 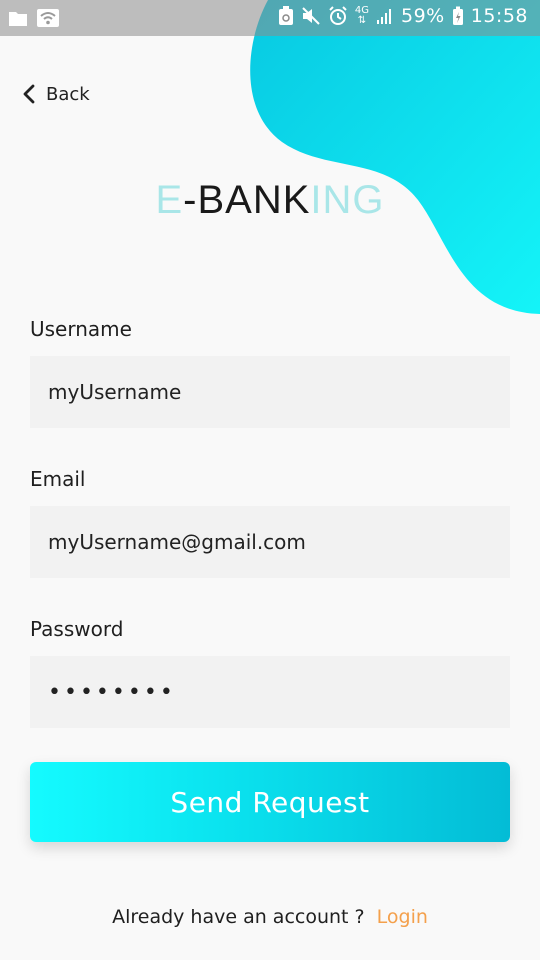 I want to click on email-group: Email, so click(x=270, y=520).